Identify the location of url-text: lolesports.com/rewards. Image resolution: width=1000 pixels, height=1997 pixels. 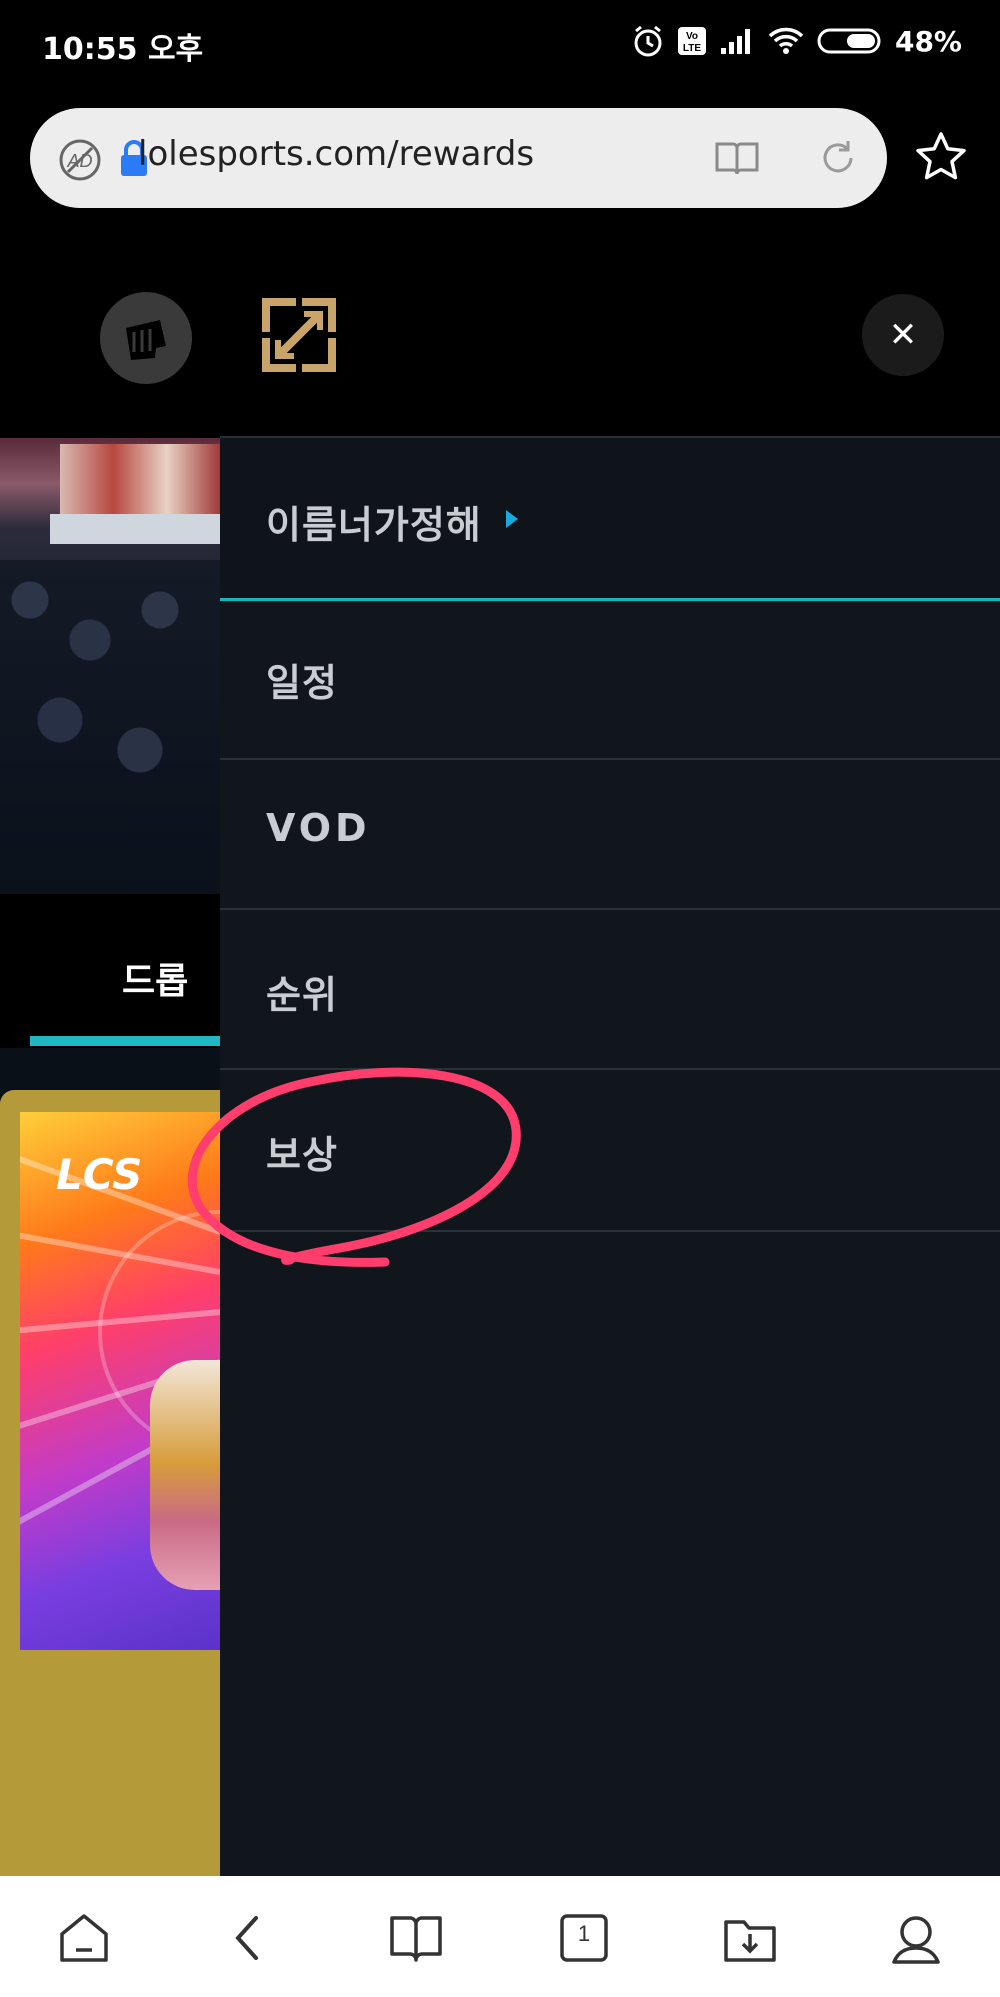
(336, 154).